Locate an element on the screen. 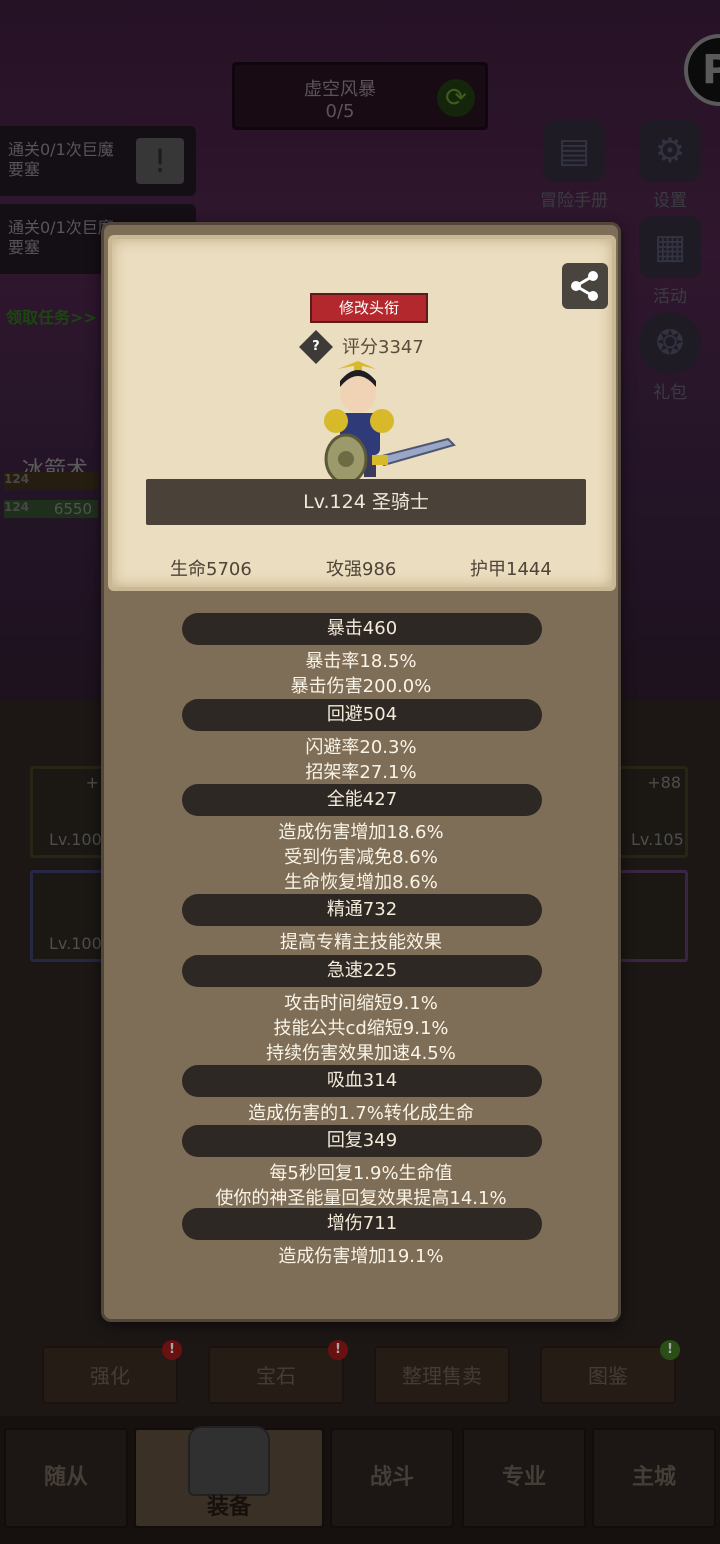 The width and height of the screenshot is (720, 1544). share-icon is located at coordinates (585, 286).